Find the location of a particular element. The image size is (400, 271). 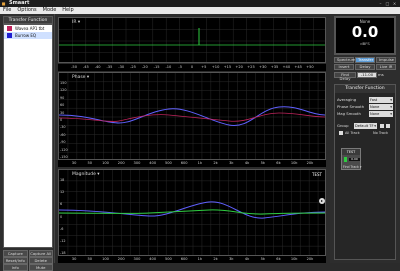

measurement-list: Wavea AP1 tbt Burrow EQ is located at coordinates (28, 136).